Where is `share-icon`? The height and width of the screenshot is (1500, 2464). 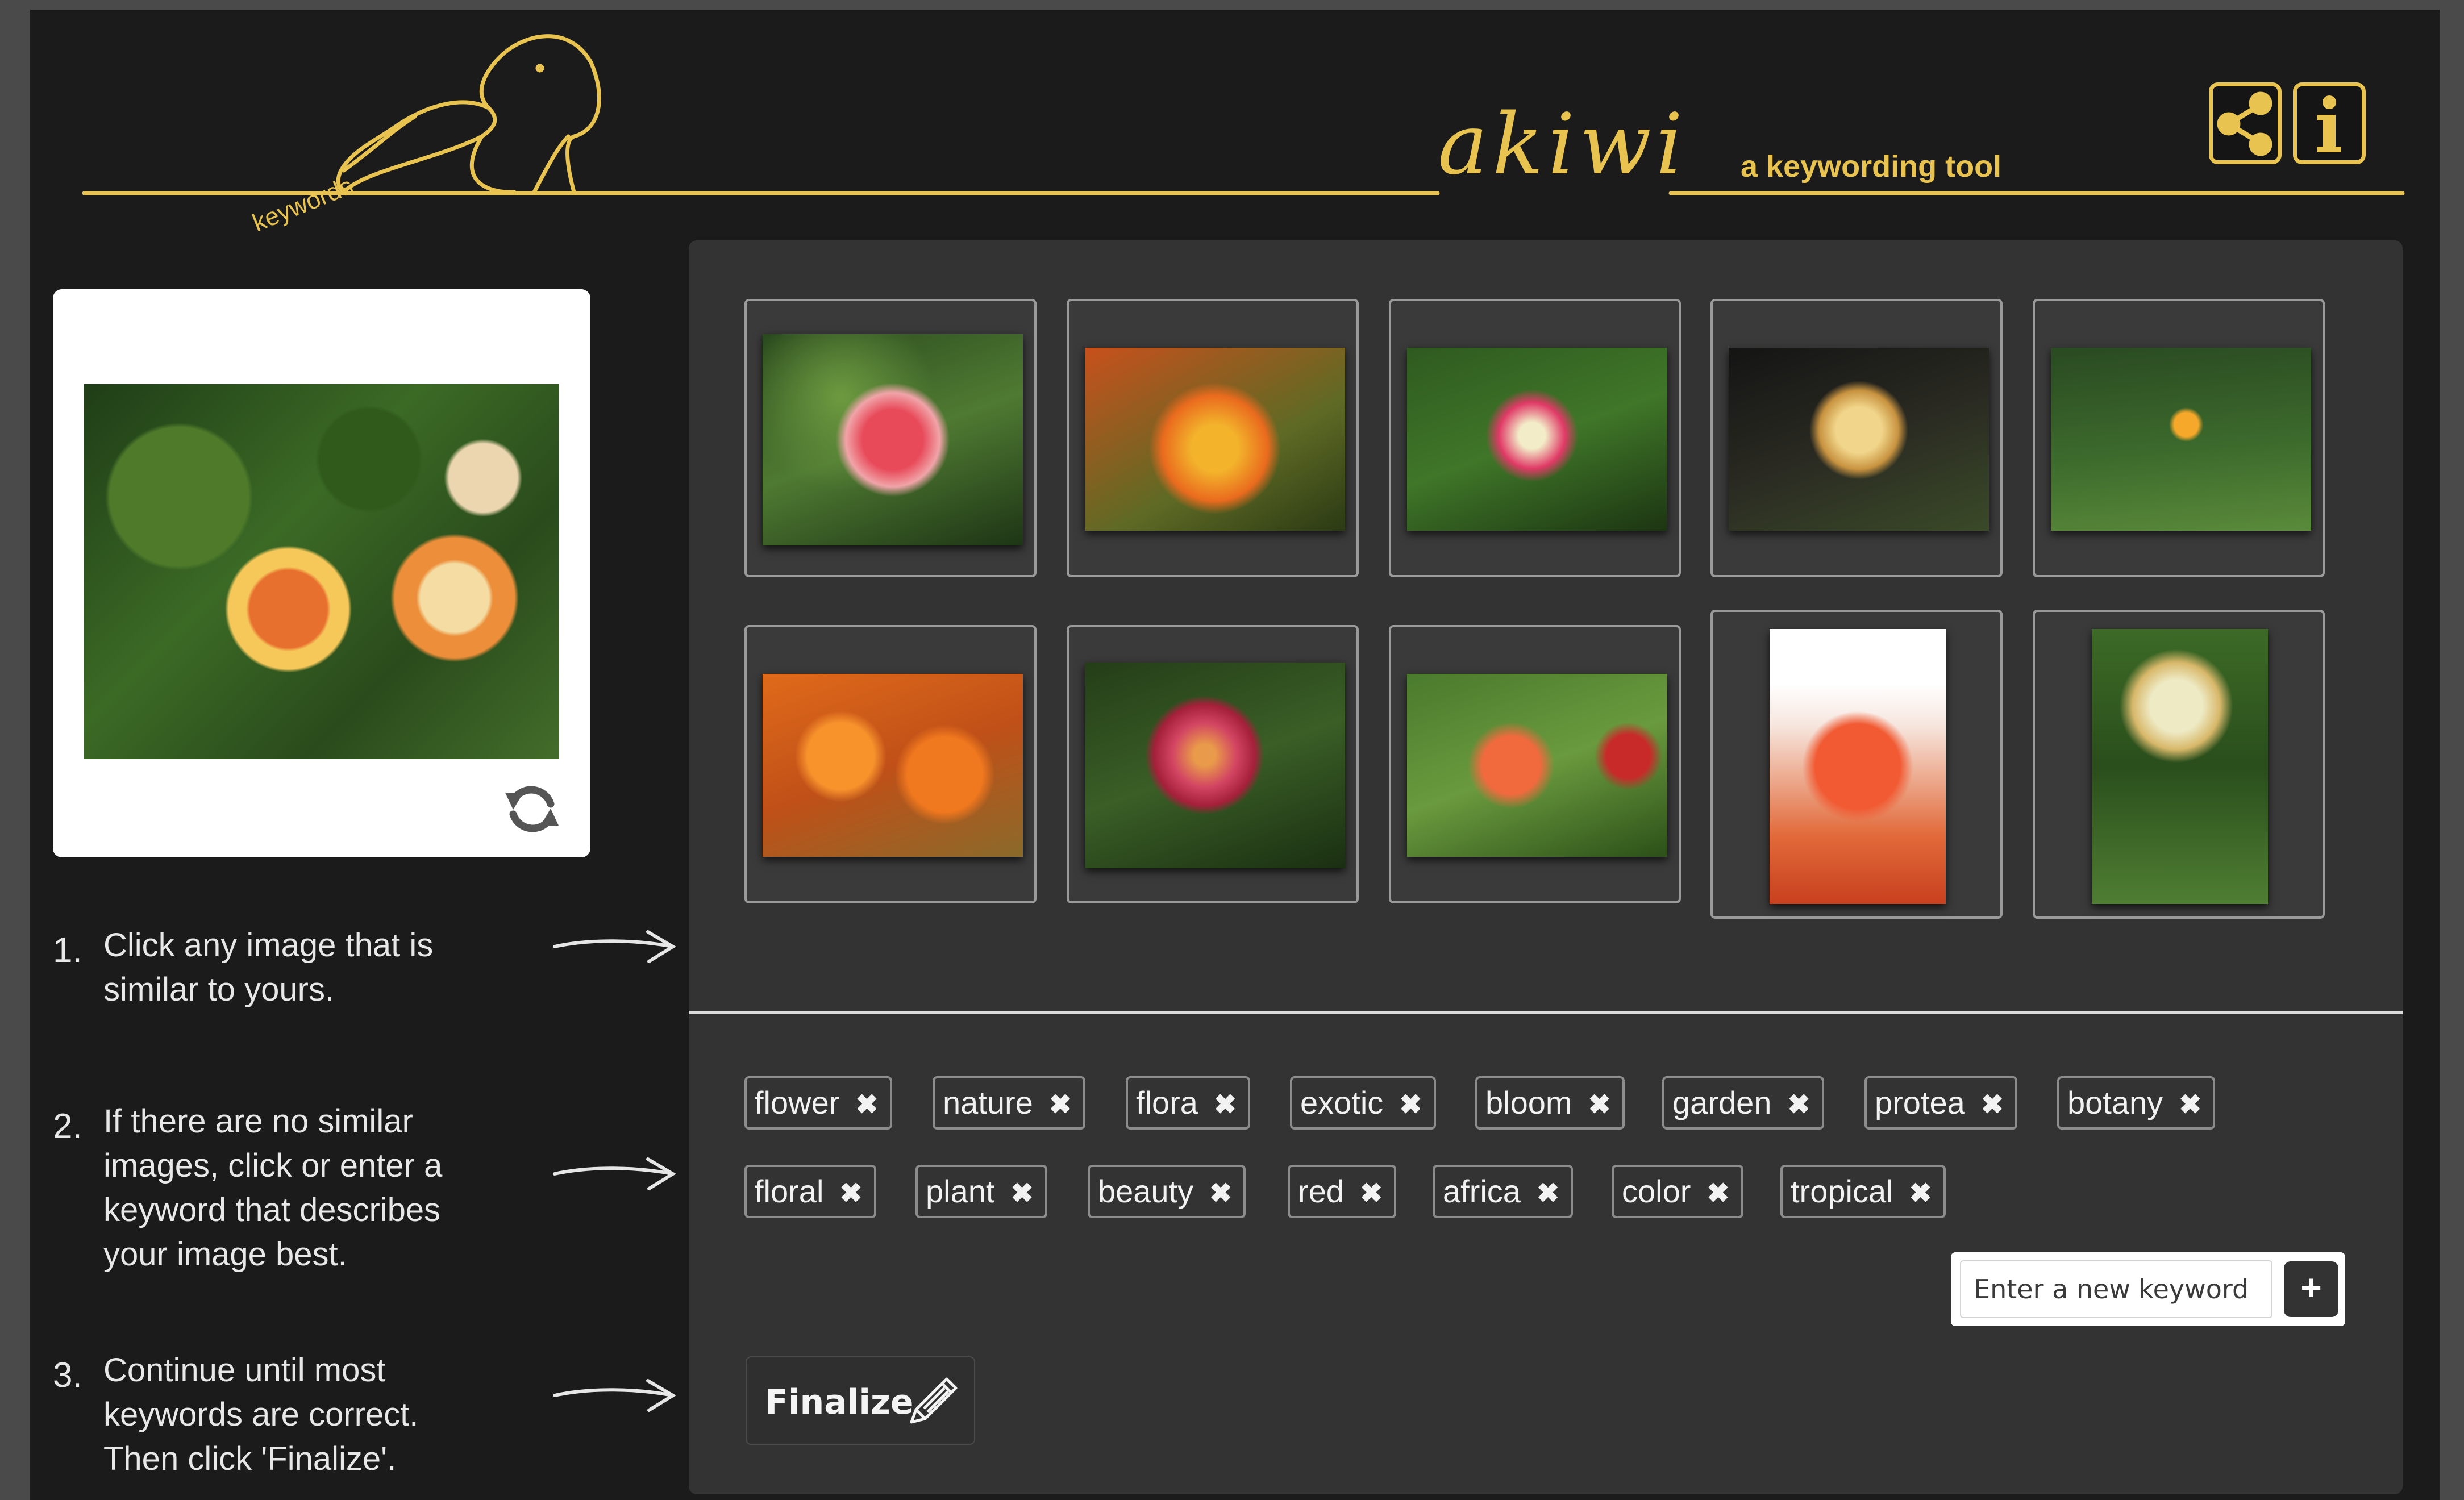 share-icon is located at coordinates (2244, 124).